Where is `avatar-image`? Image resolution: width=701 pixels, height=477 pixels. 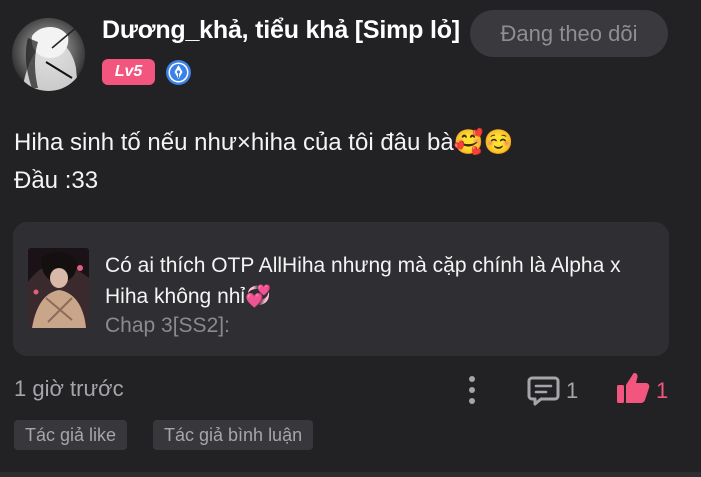 avatar-image is located at coordinates (48, 54).